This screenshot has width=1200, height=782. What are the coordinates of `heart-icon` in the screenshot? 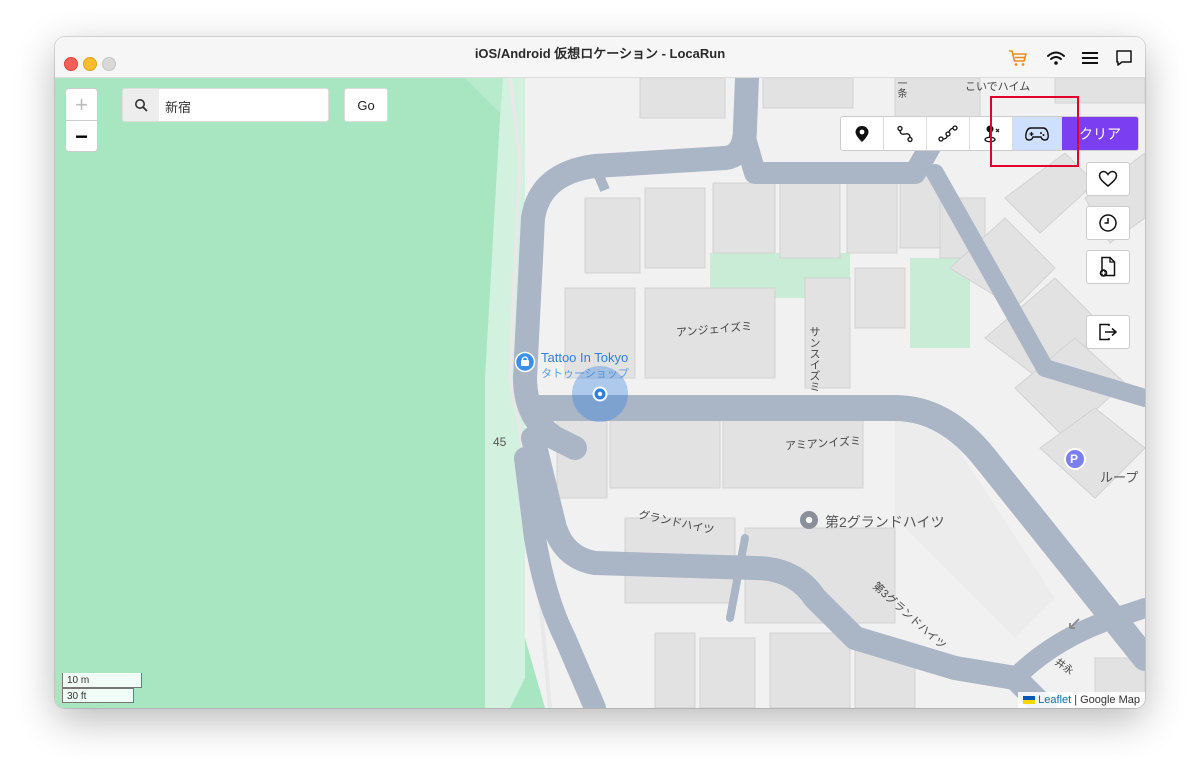 It's located at (1108, 178).